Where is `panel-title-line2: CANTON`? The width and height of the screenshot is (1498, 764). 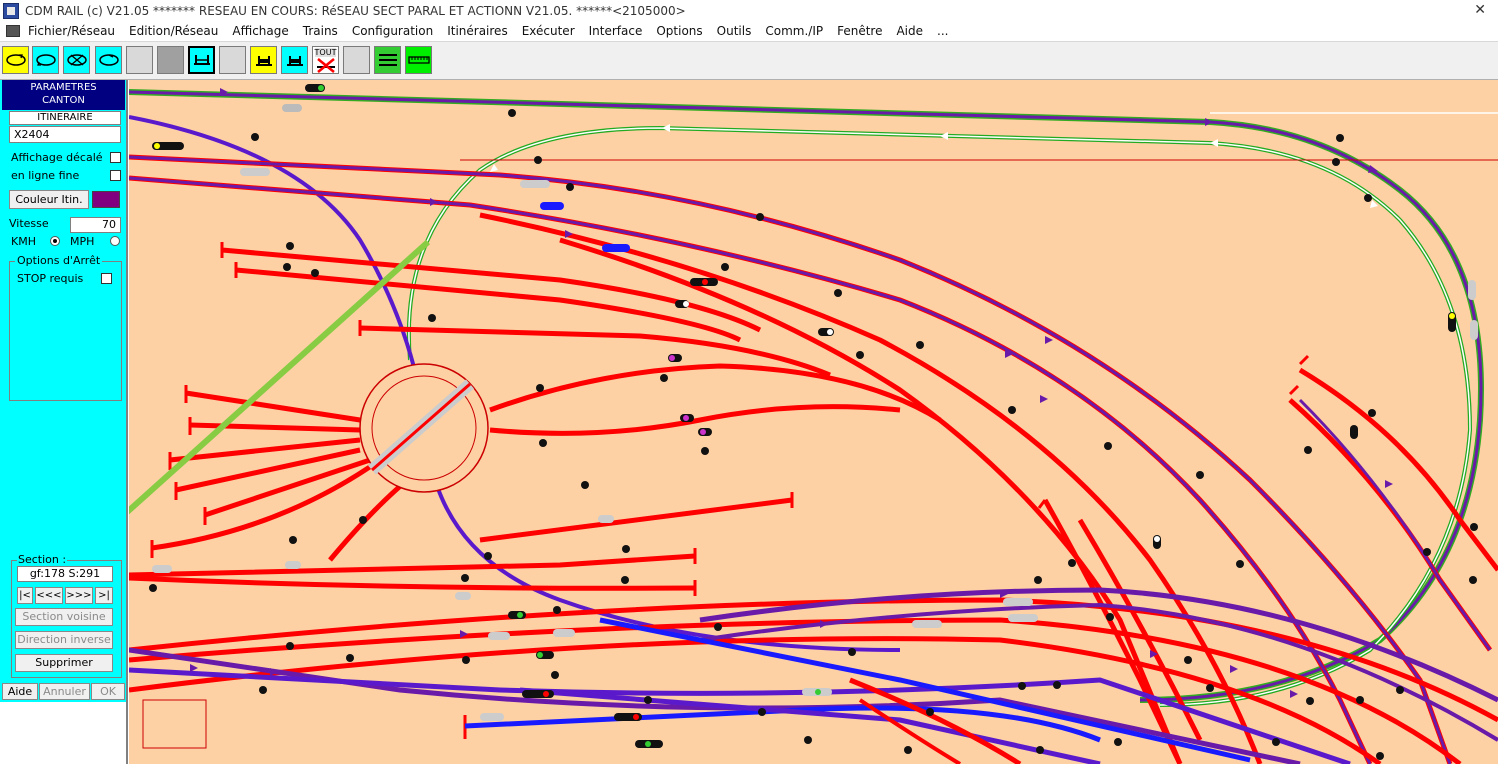
panel-title-line2: CANTON is located at coordinates (63, 100).